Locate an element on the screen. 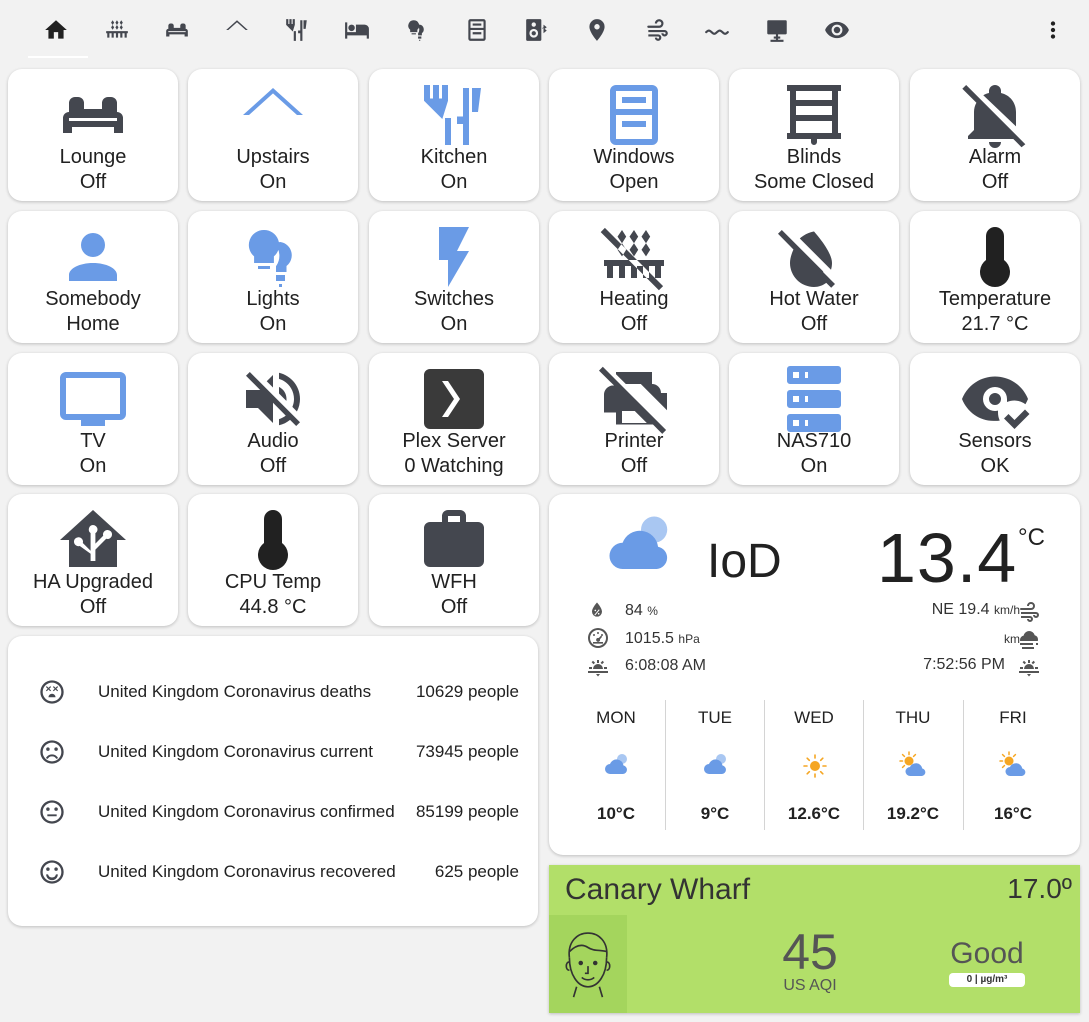 The image size is (1089, 1022). button-sensors: Sensors OK is located at coordinates (995, 419).